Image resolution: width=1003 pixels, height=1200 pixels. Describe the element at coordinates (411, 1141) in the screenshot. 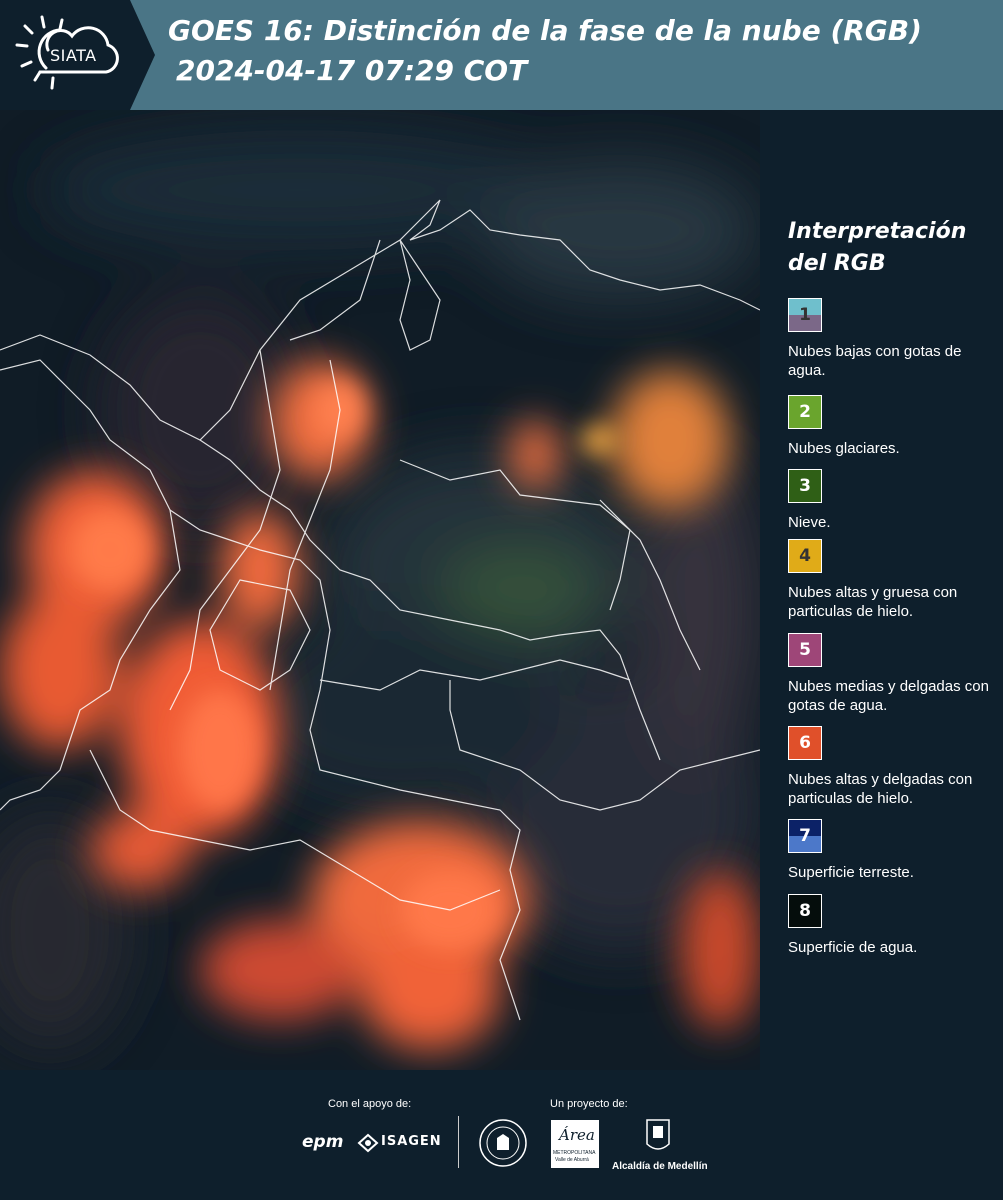

I see `isagen-logo: ISAGEN` at that location.